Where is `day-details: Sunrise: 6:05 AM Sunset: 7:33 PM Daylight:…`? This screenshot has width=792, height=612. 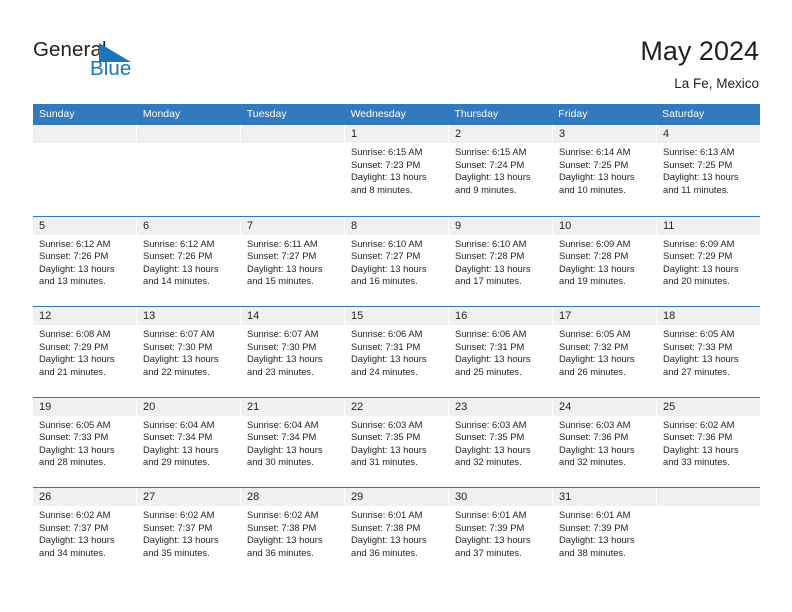
day-details: Sunrise: 6:05 AM Sunset: 7:33 PM Daylight:… is located at coordinates (708, 351).